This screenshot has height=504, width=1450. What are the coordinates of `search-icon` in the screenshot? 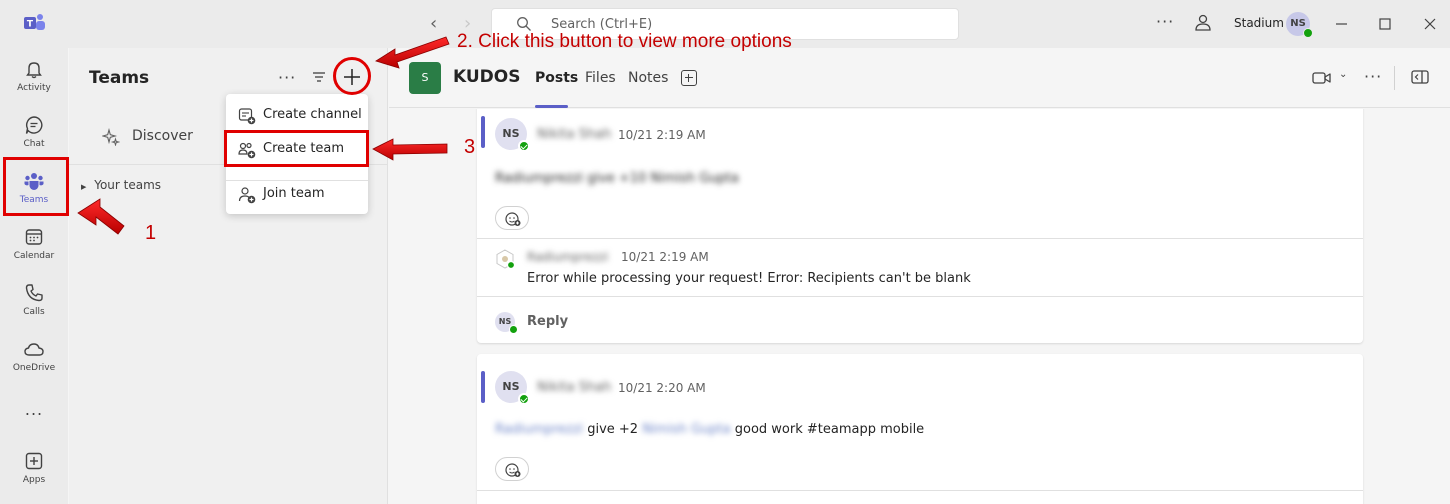 It's located at (524, 24).